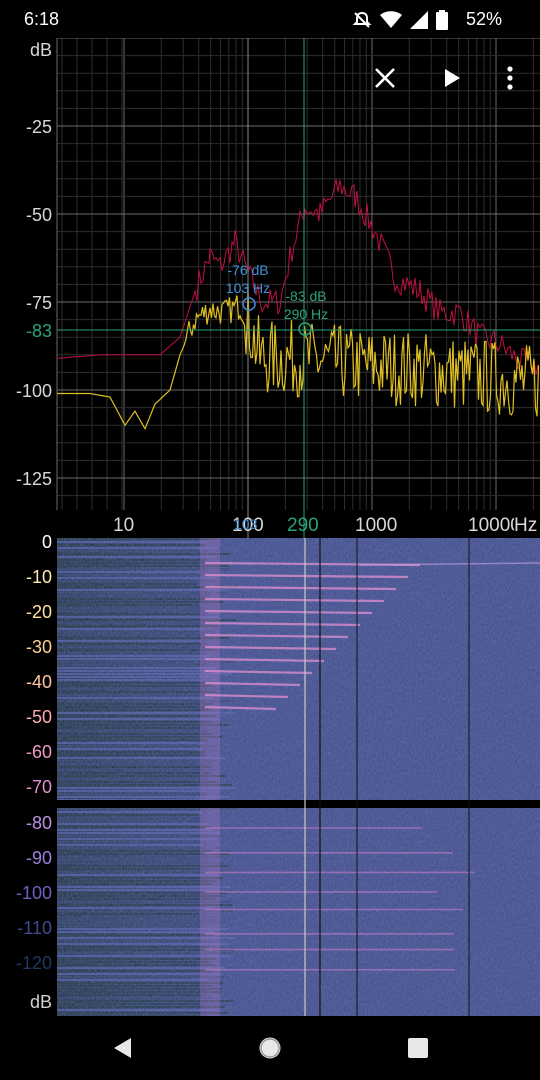 This screenshot has width=540, height=1080. What do you see at coordinates (270, 19) in the screenshot?
I see `status-bar: 6:18 52%` at bounding box center [270, 19].